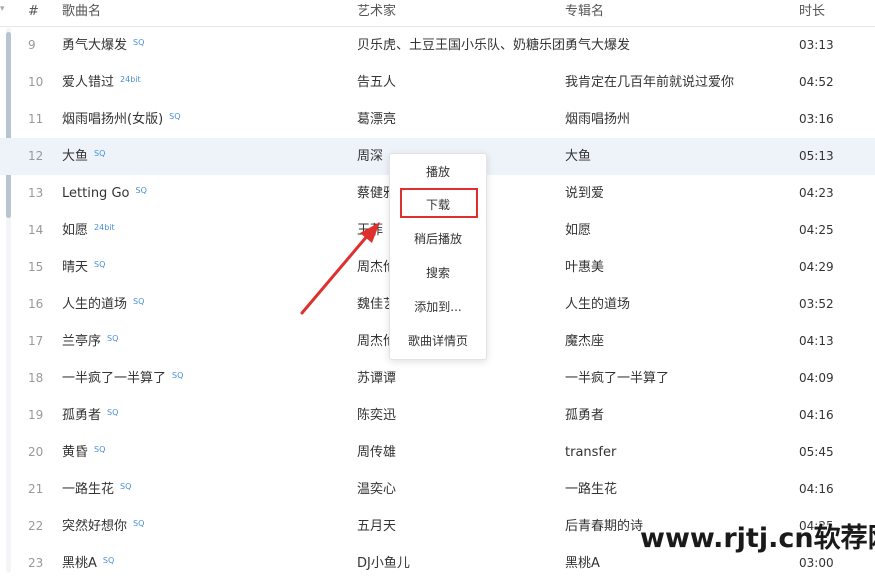 The height and width of the screenshot is (579, 875). I want to click on song-title: 兰亭序 SQ, so click(90, 341).